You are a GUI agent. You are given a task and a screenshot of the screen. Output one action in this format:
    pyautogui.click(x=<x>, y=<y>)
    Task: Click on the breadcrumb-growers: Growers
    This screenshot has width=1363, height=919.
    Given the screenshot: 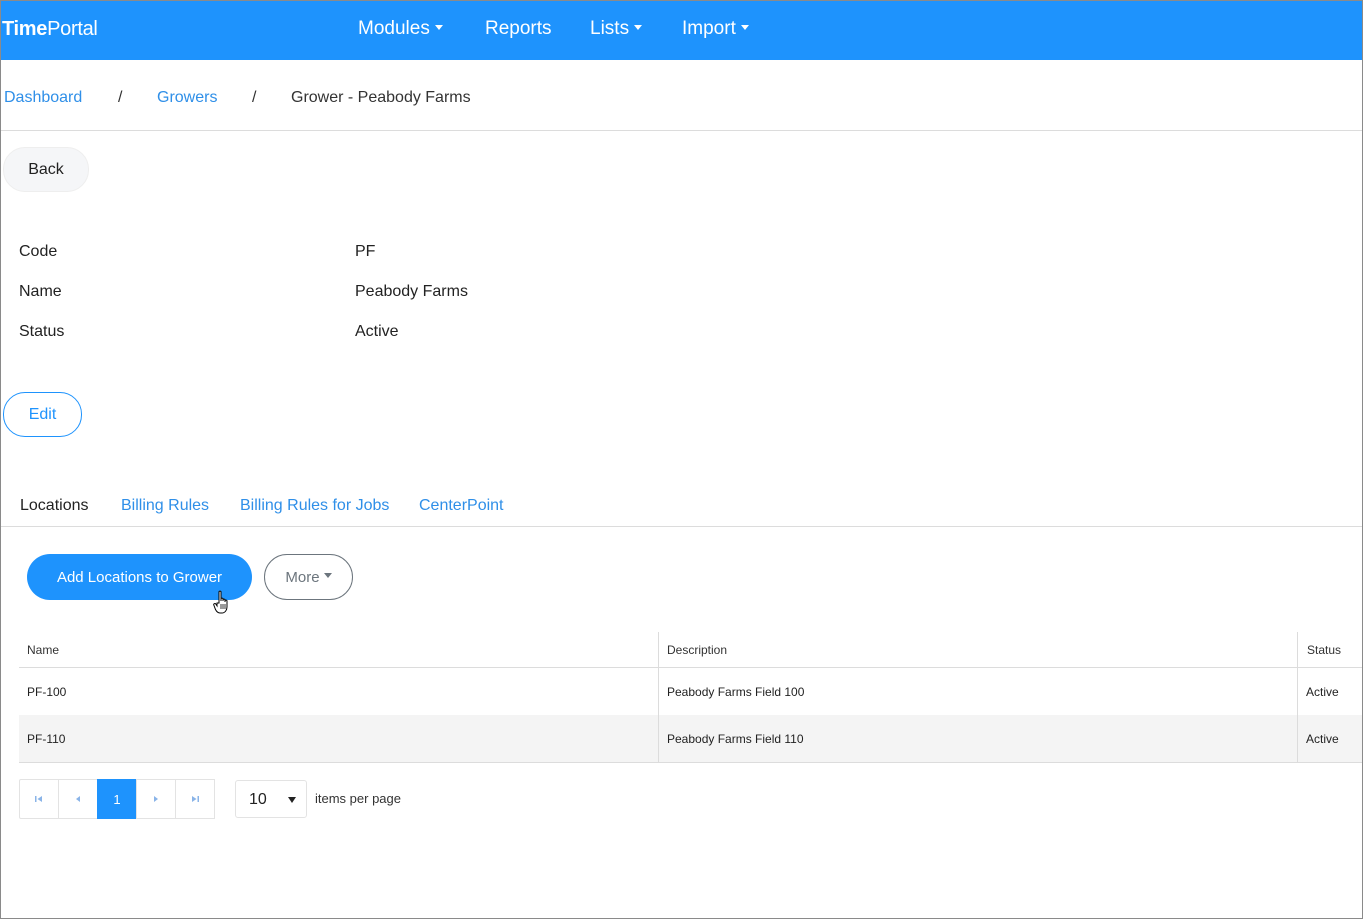 What is the action you would take?
    pyautogui.click(x=187, y=98)
    